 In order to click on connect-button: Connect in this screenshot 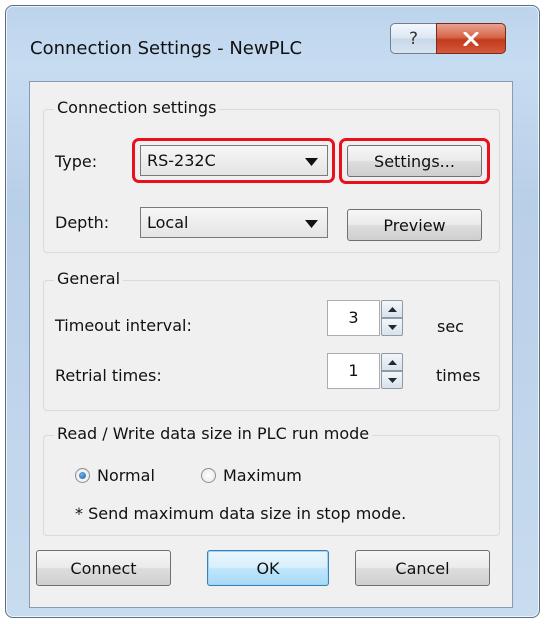, I will do `click(103, 568)`.